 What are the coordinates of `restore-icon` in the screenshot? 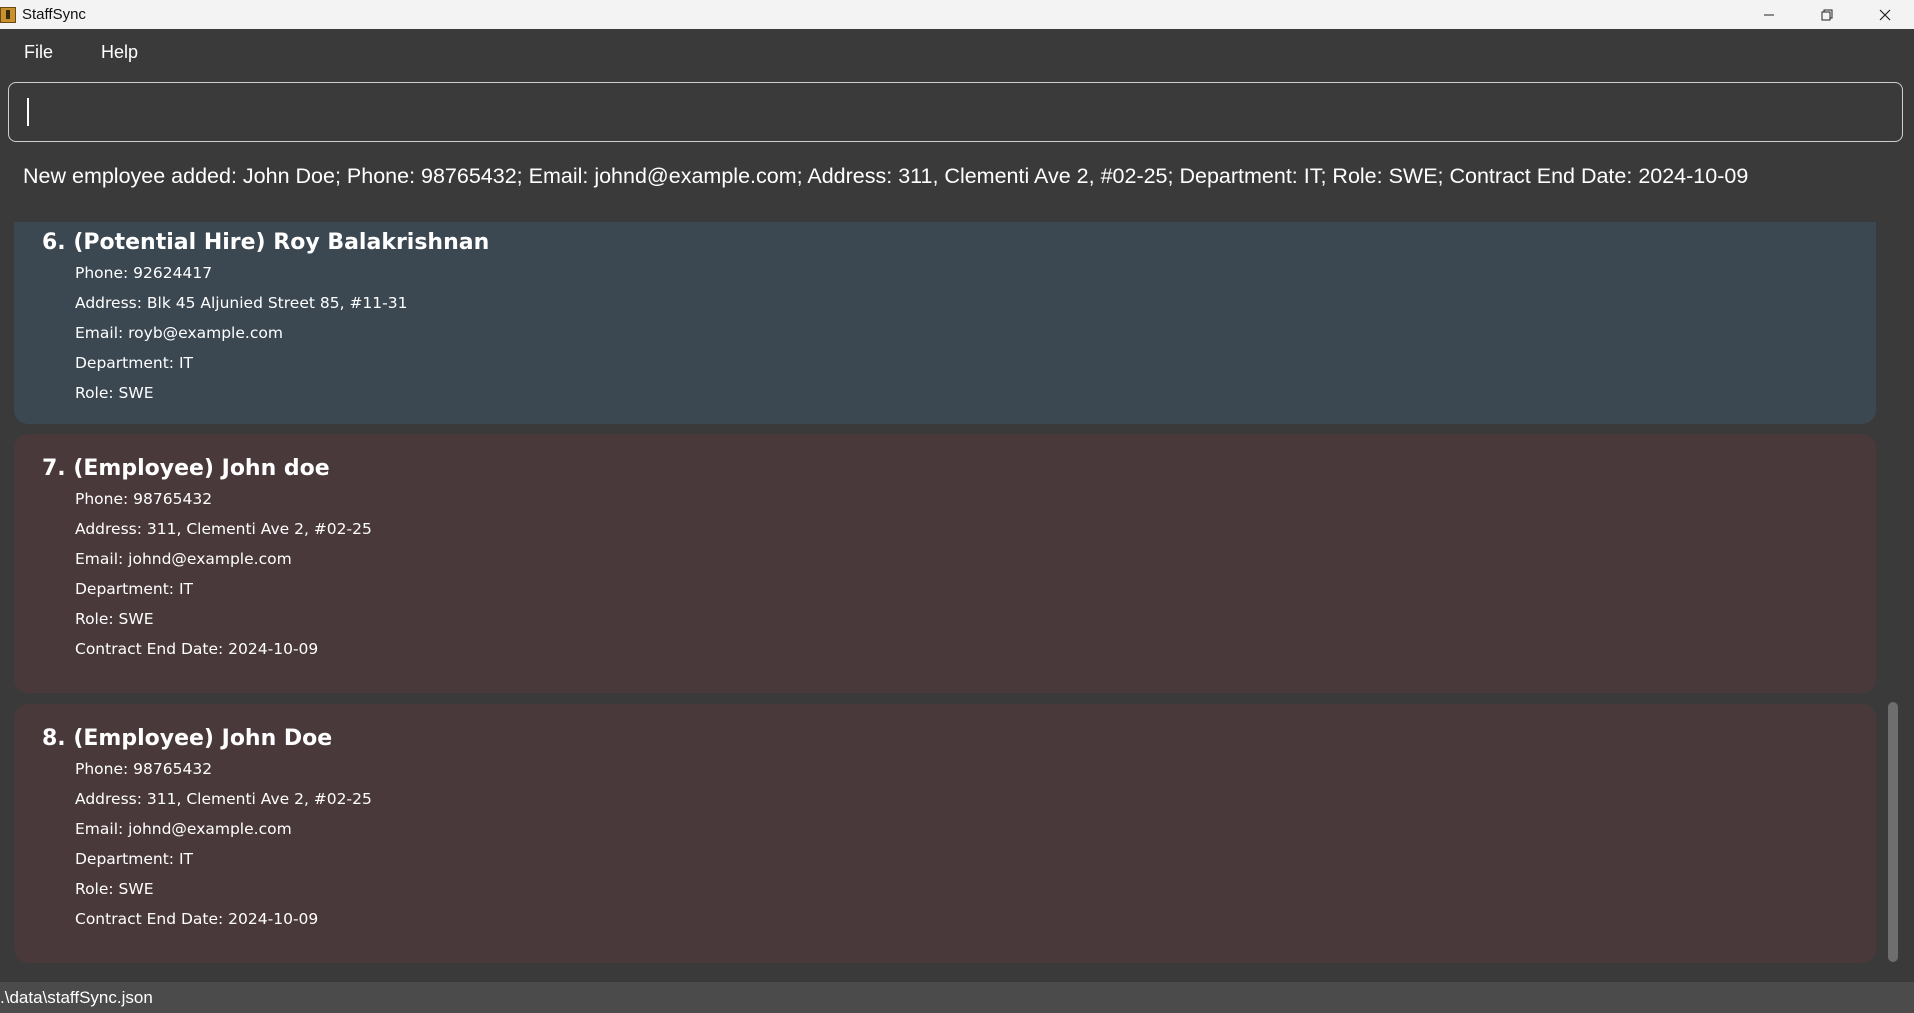 It's located at (1827, 14).